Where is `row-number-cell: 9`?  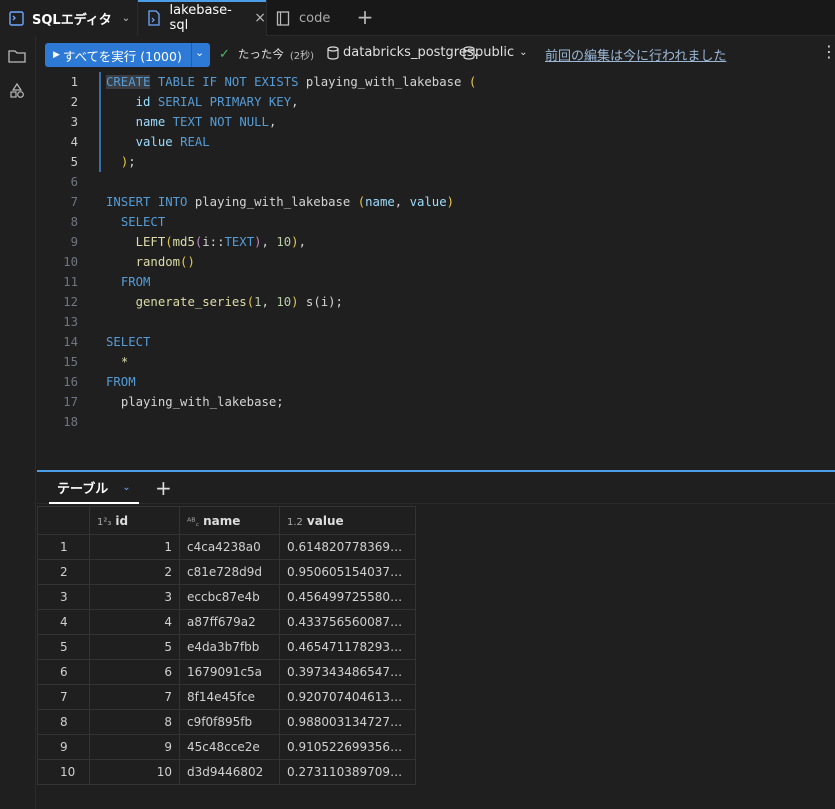
row-number-cell: 9 is located at coordinates (63, 747).